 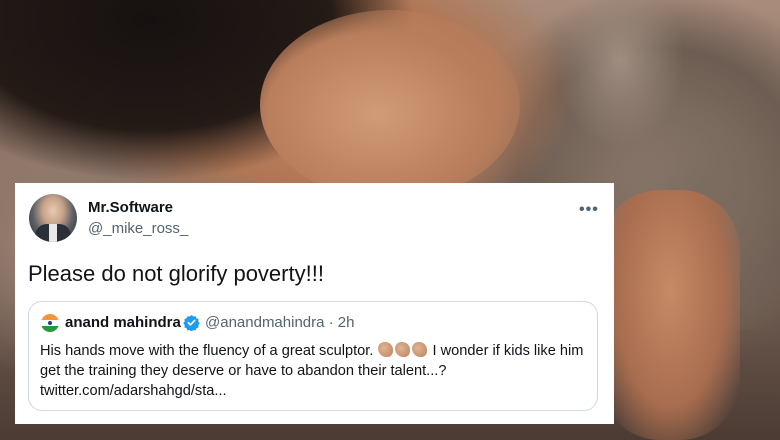 I want to click on display-name: Mr.Software, so click(x=130, y=207).